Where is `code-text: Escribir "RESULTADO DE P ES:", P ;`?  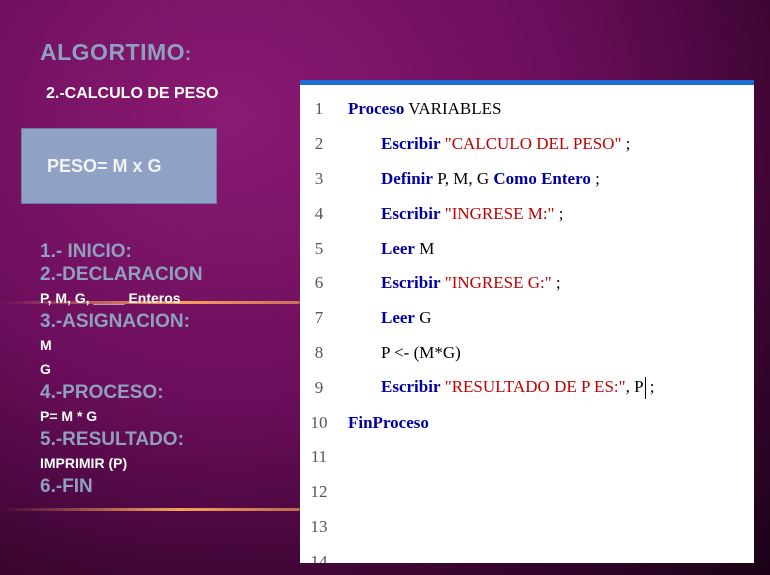 code-text: Escribir "RESULTADO DE P ES:", P ; is located at coordinates (496, 388).